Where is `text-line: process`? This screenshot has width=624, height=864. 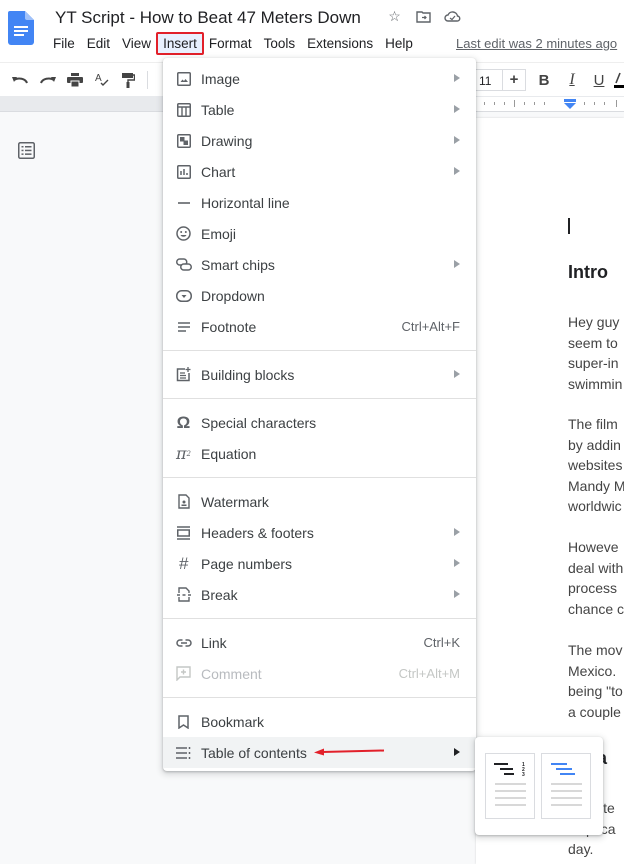 text-line: process is located at coordinates (593, 588).